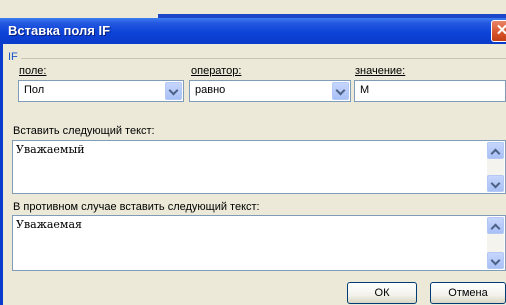 The height and width of the screenshot is (305, 506). What do you see at coordinates (210, 90) in the screenshot?
I see `operator-value: равно` at bounding box center [210, 90].